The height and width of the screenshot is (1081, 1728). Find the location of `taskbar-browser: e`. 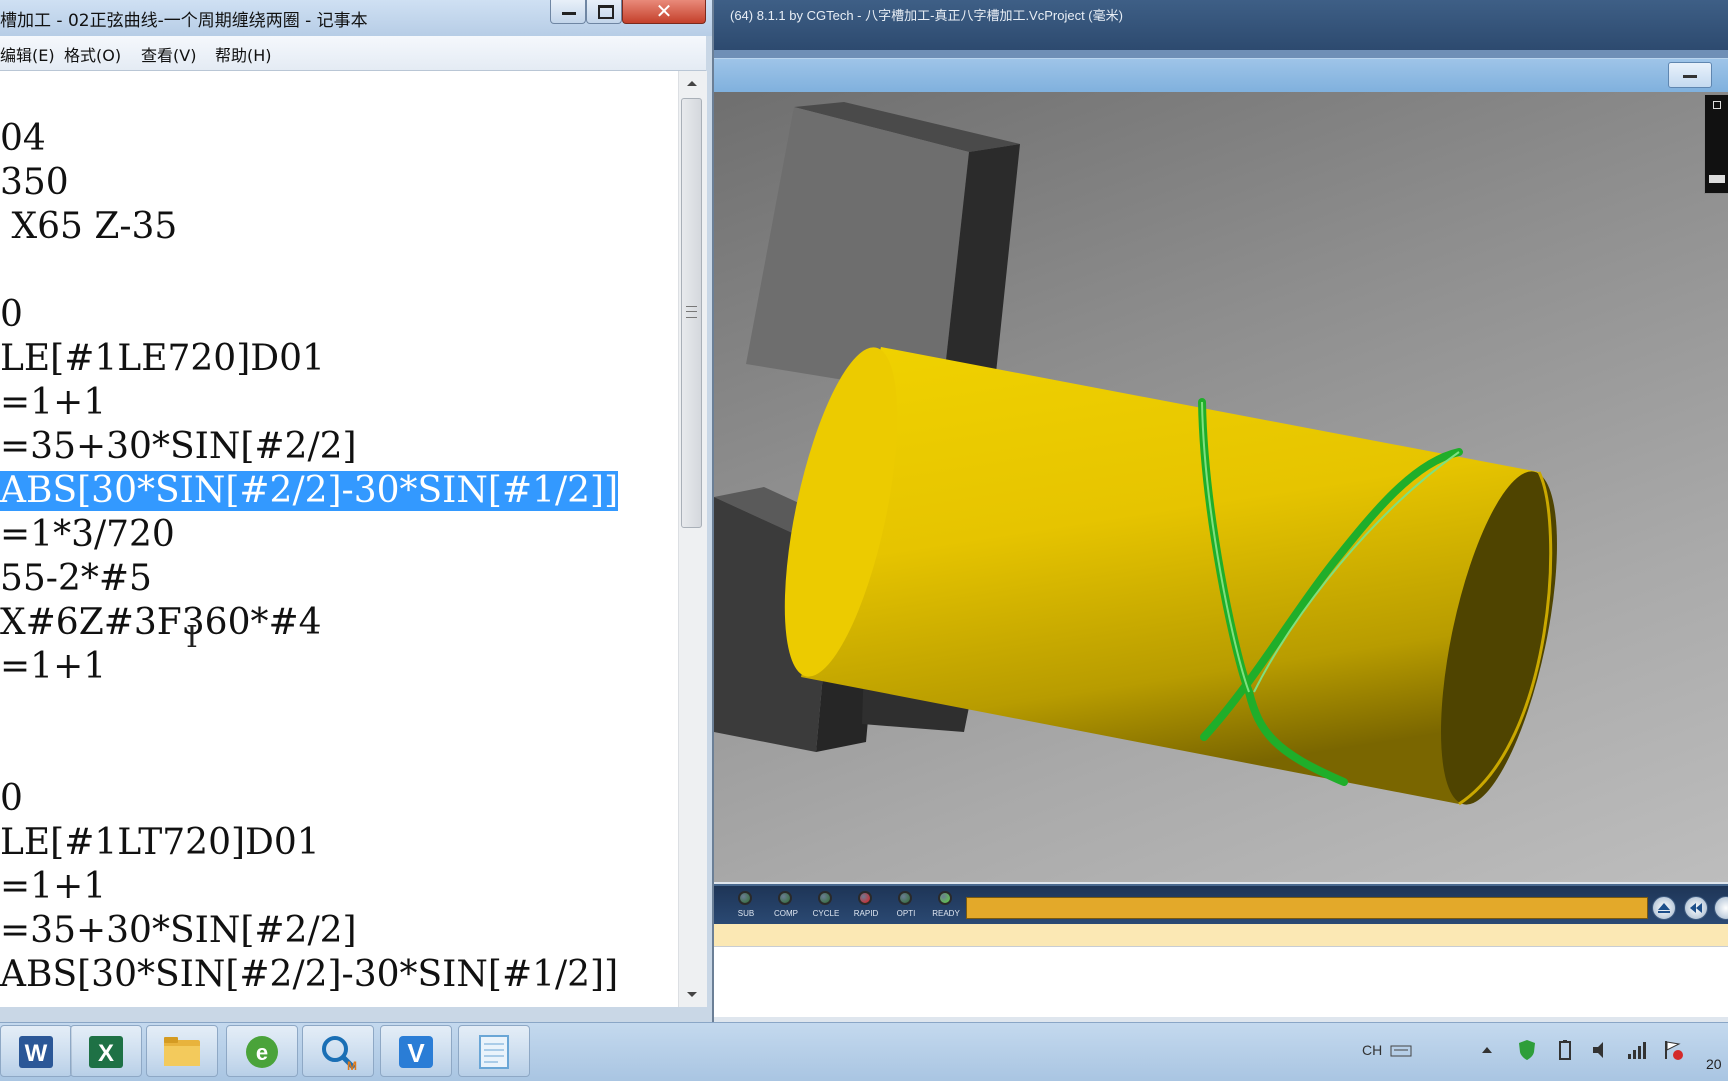

taskbar-browser: e is located at coordinates (262, 1051).